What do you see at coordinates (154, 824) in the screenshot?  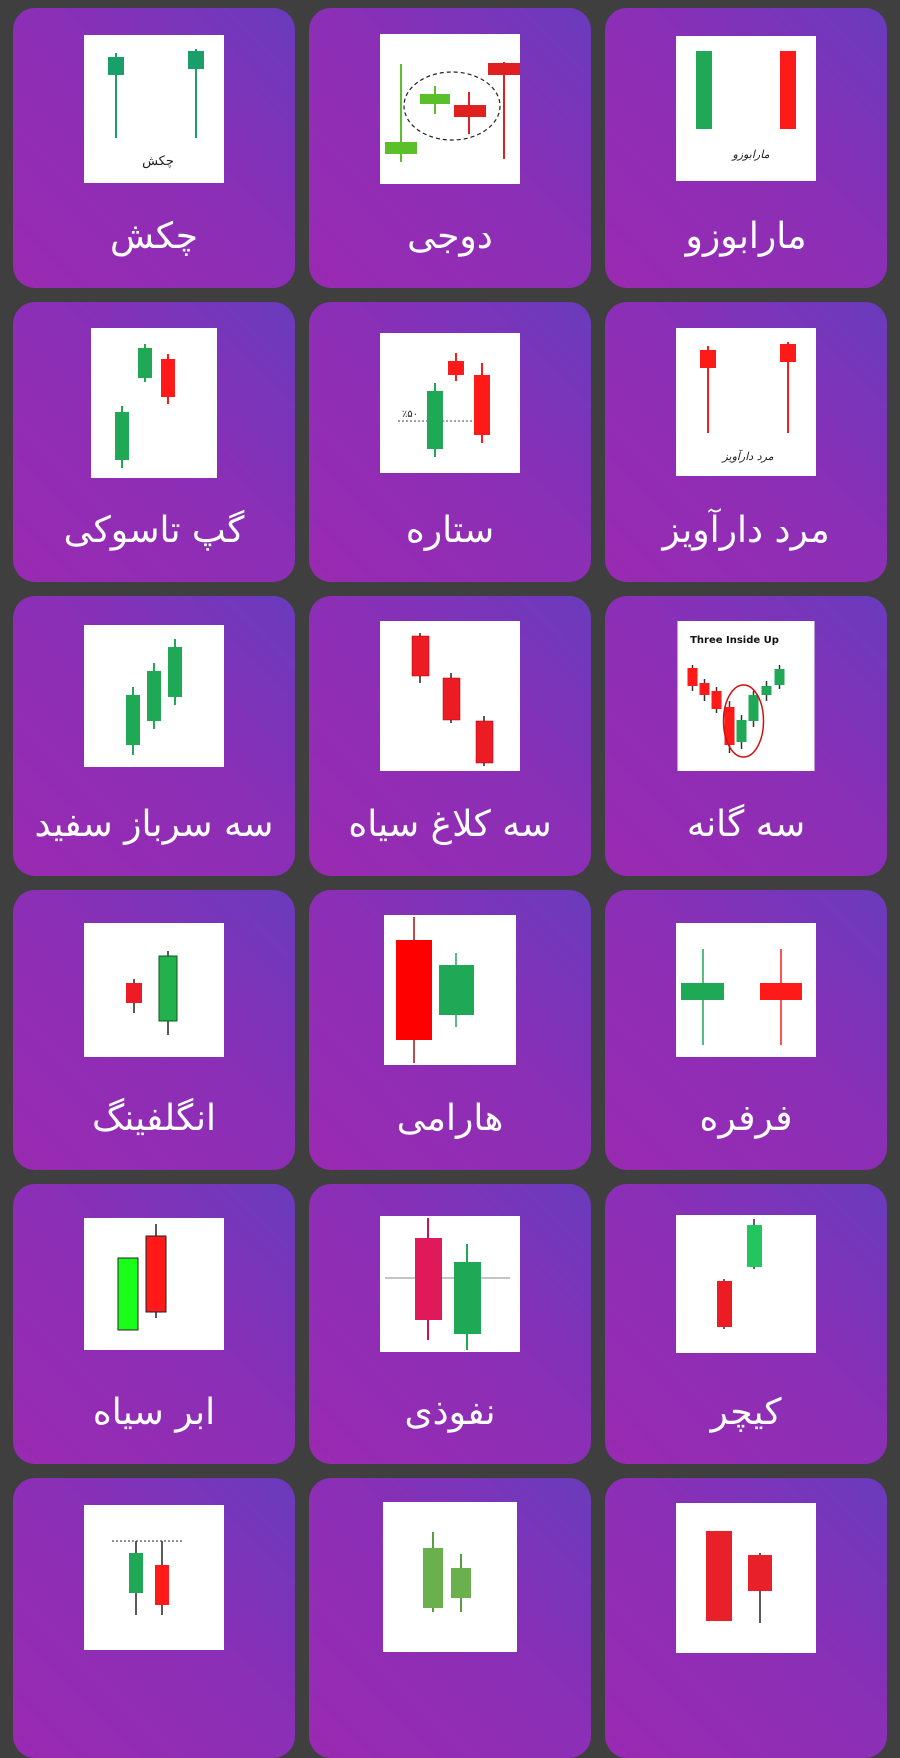 I see `pattern-title: سه سرباز سفید` at bounding box center [154, 824].